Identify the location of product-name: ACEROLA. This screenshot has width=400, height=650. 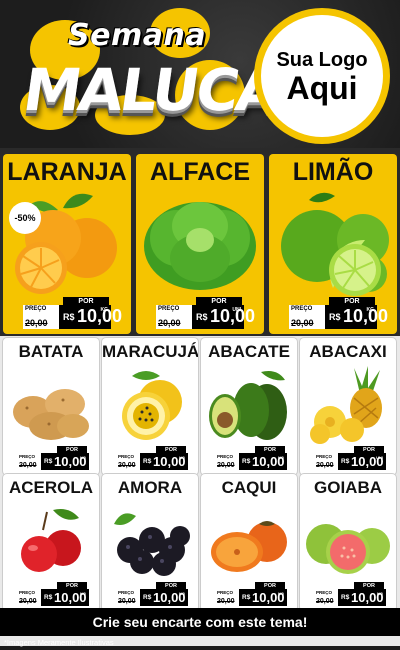
(51, 487).